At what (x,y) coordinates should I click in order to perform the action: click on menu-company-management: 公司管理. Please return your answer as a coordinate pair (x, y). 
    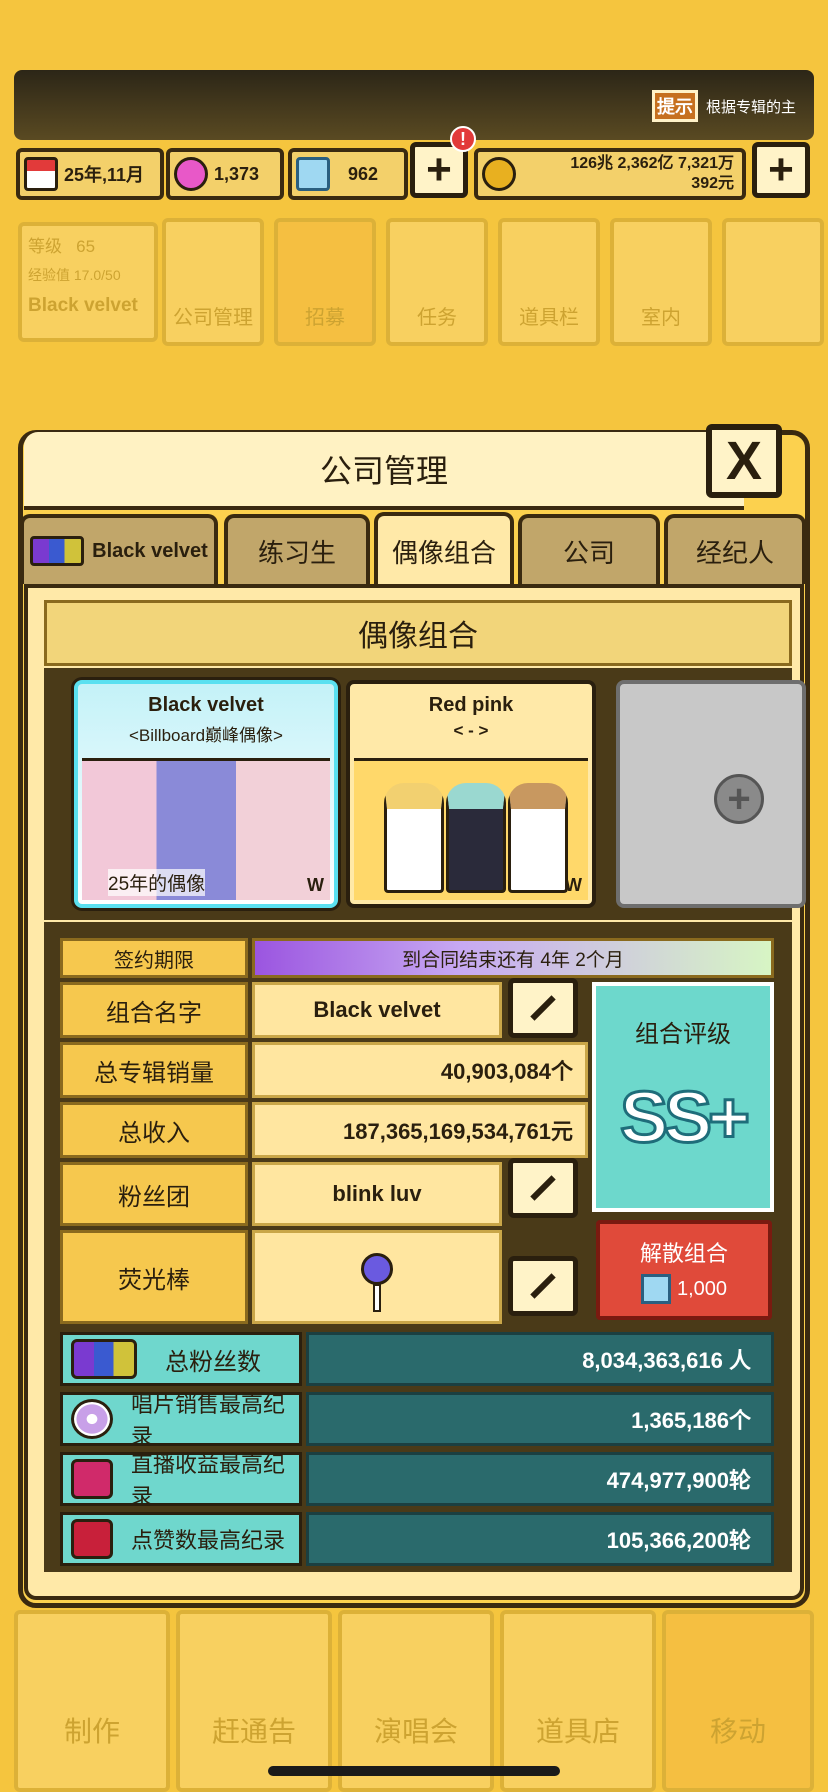
    Looking at the image, I should click on (213, 282).